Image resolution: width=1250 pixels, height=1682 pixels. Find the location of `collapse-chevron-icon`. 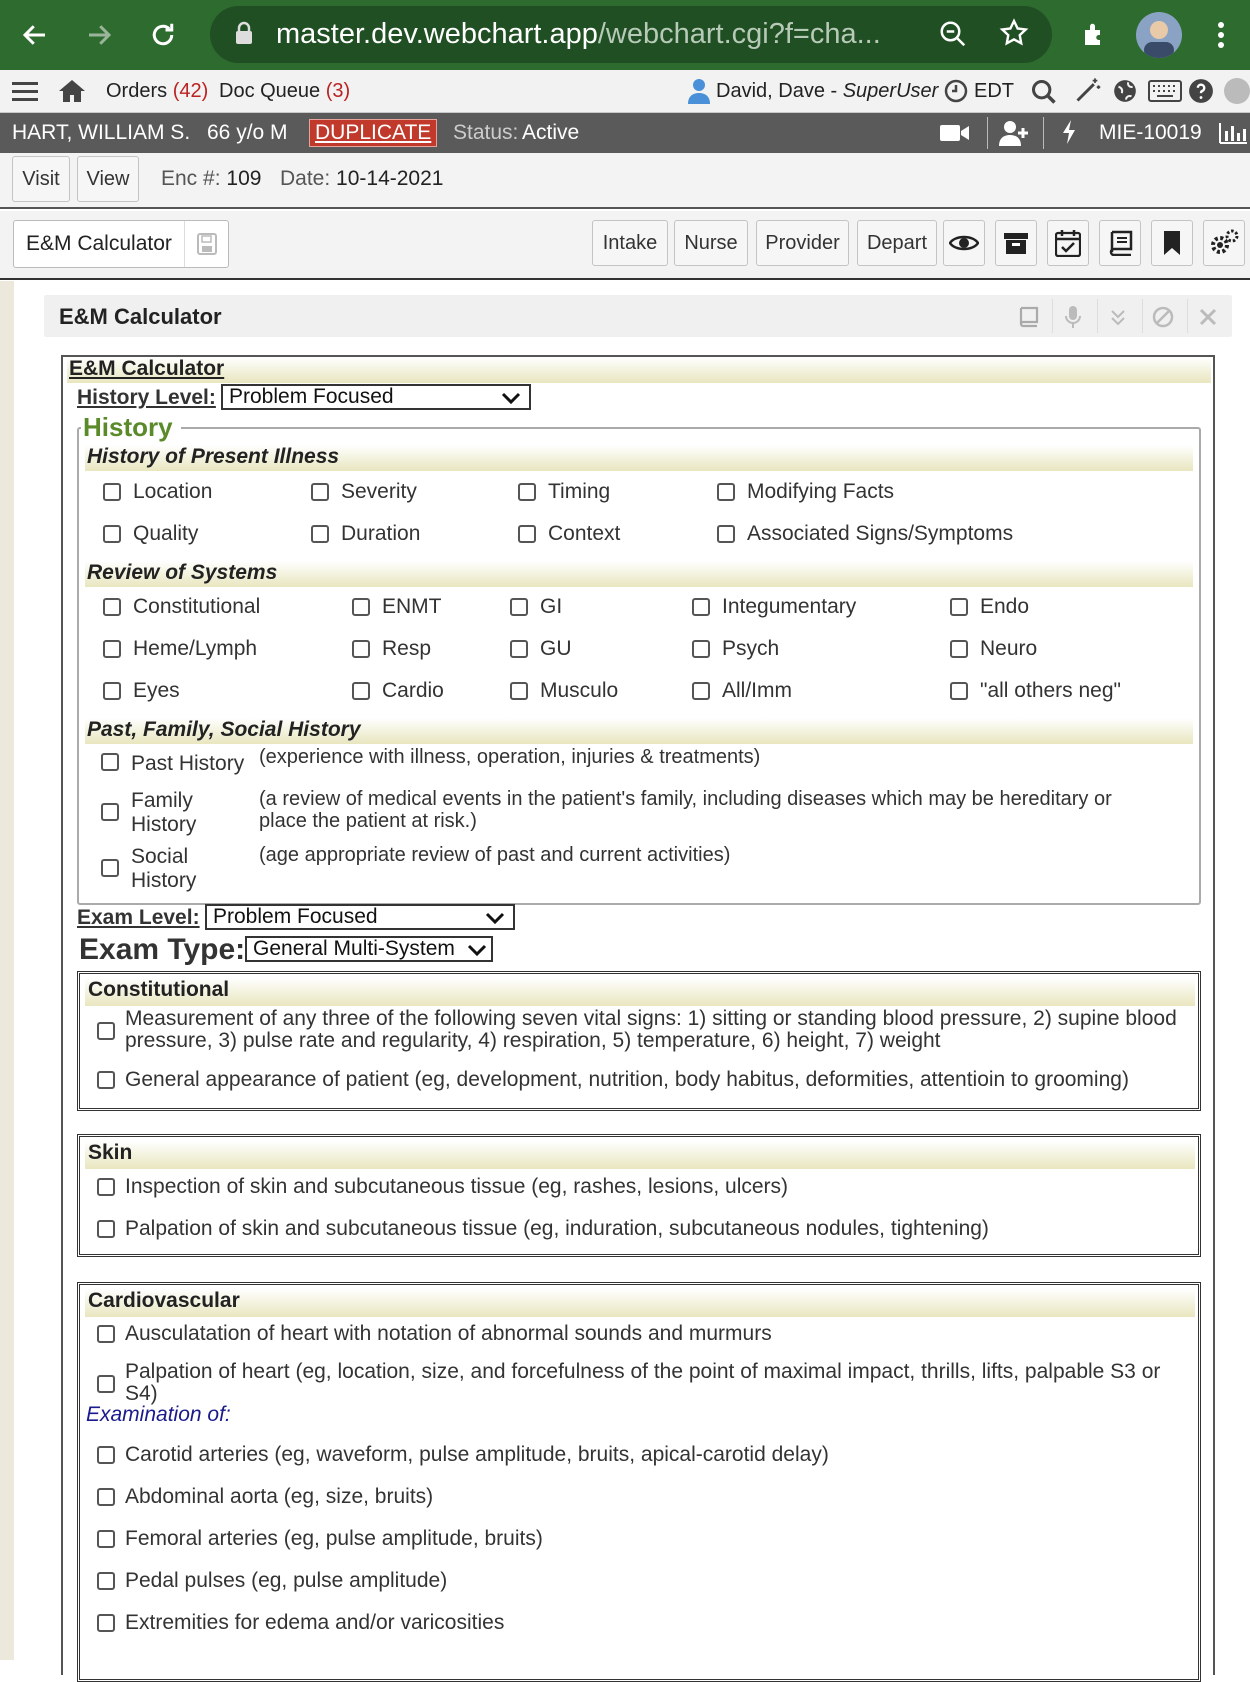

collapse-chevron-icon is located at coordinates (1118, 317).